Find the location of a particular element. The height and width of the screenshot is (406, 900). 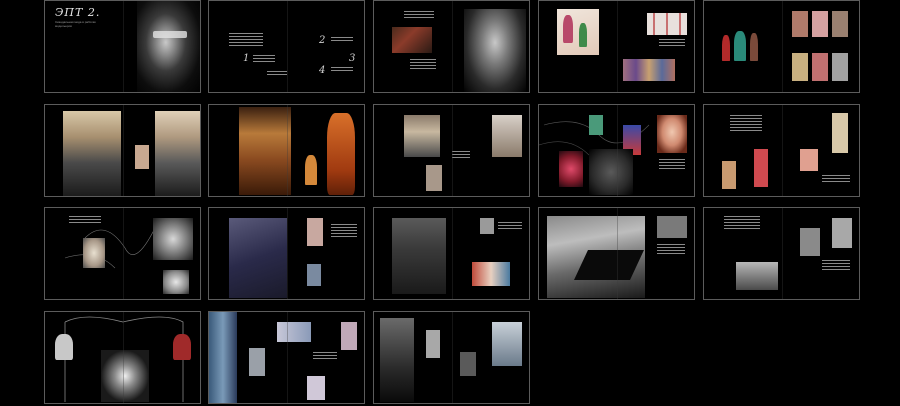

item-1-text is located at coordinates (264, 59).